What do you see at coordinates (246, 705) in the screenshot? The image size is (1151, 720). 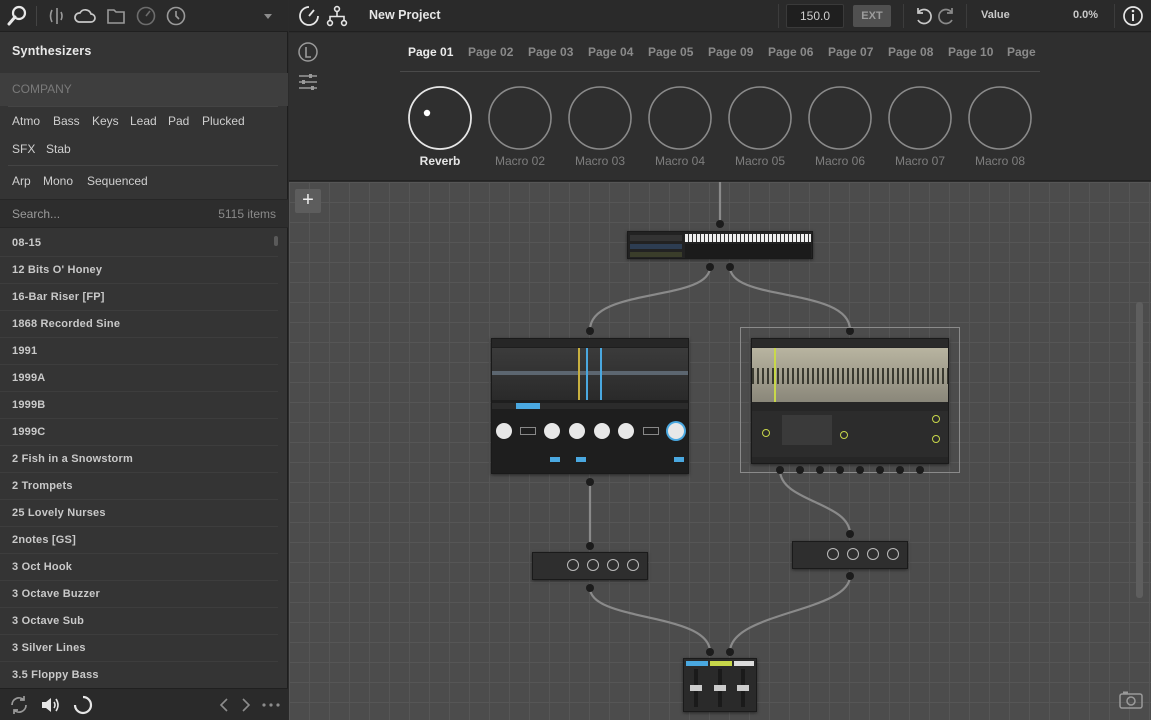 I see `next-icon` at bounding box center [246, 705].